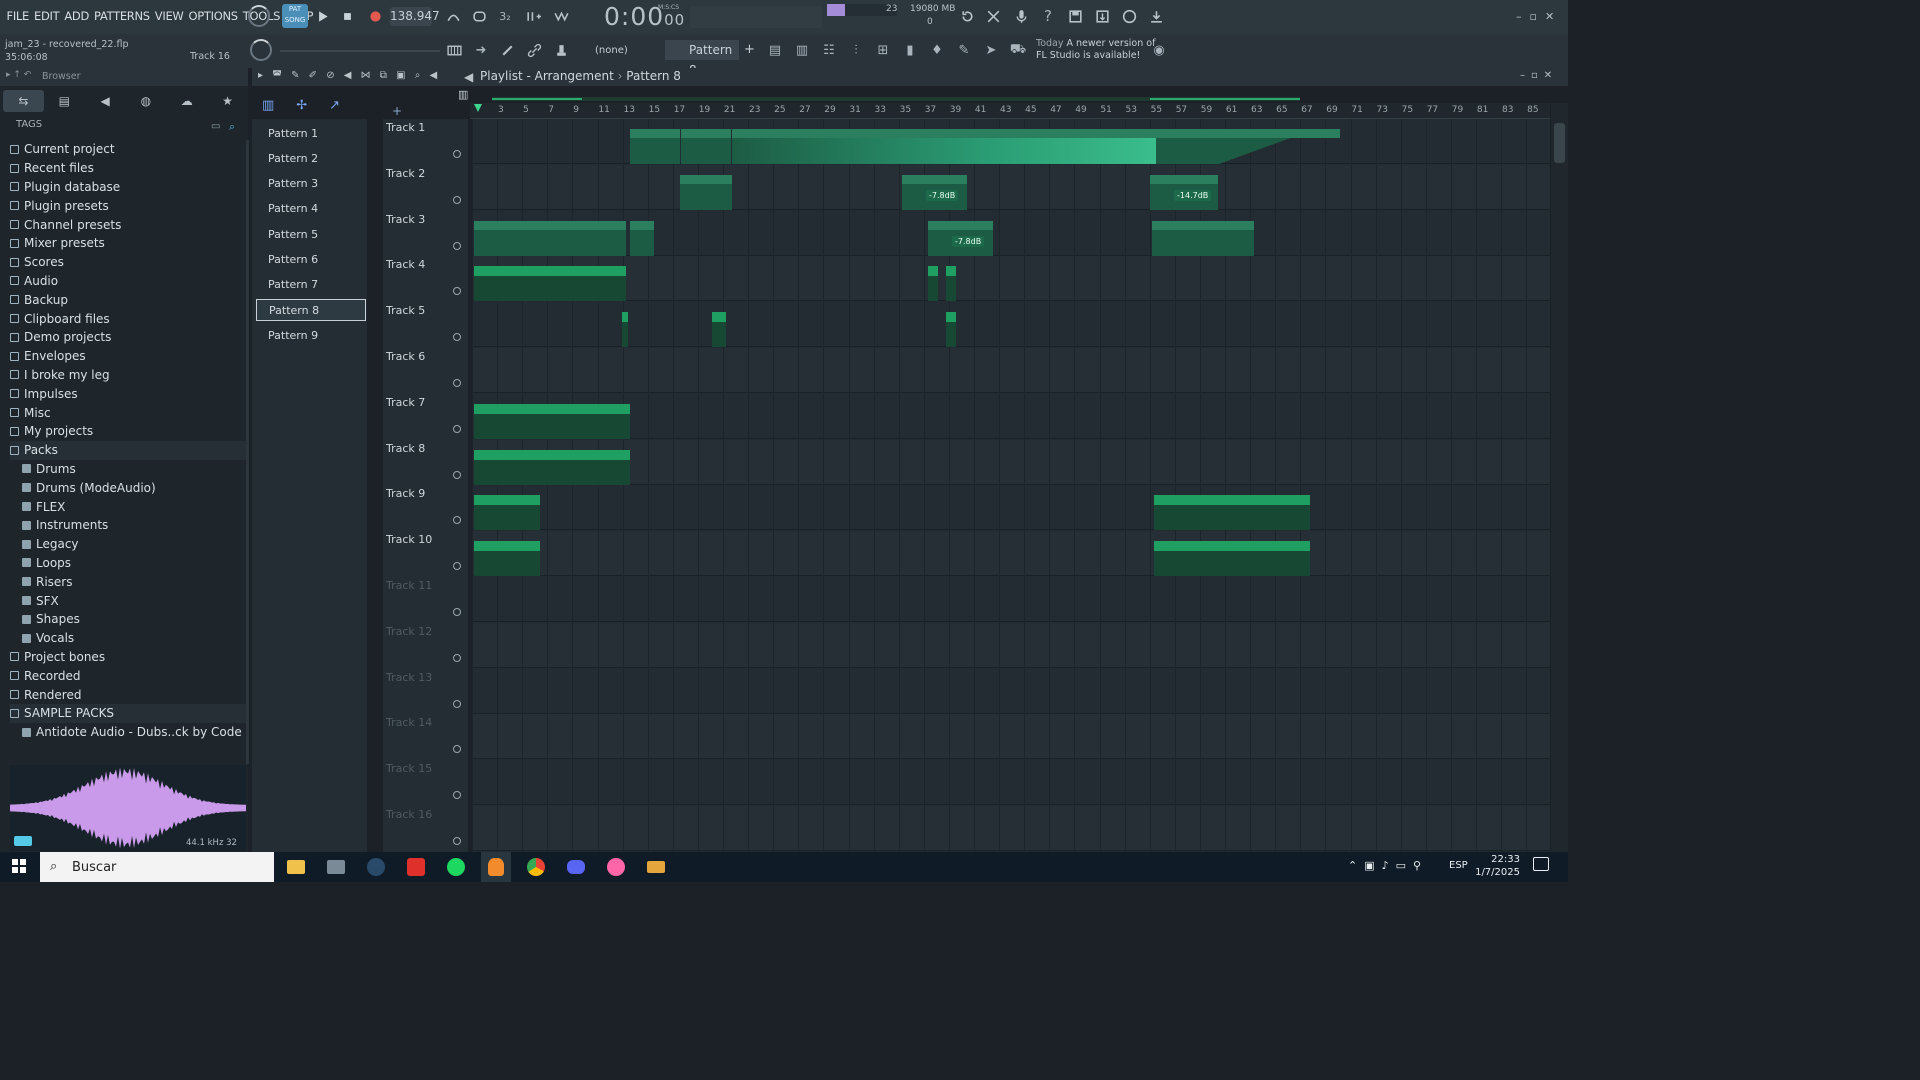 This screenshot has width=1920, height=1080. I want to click on master-pitch-knob, so click(261, 50).